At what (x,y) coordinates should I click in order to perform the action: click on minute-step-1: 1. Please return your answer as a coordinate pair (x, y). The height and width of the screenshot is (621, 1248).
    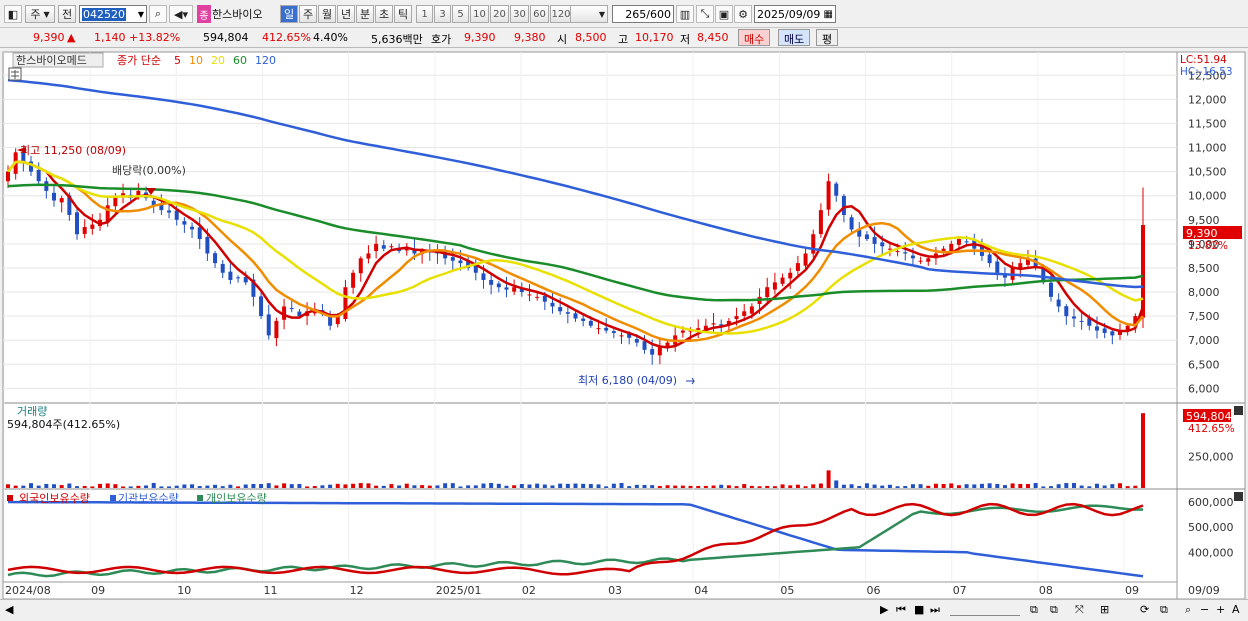
    Looking at the image, I should click on (424, 14).